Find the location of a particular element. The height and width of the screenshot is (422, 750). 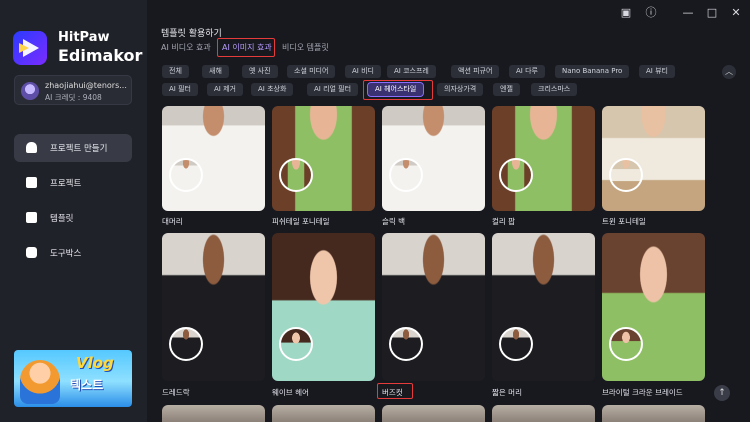

sidebar-item-label: 도구박스 is located at coordinates (66, 254).